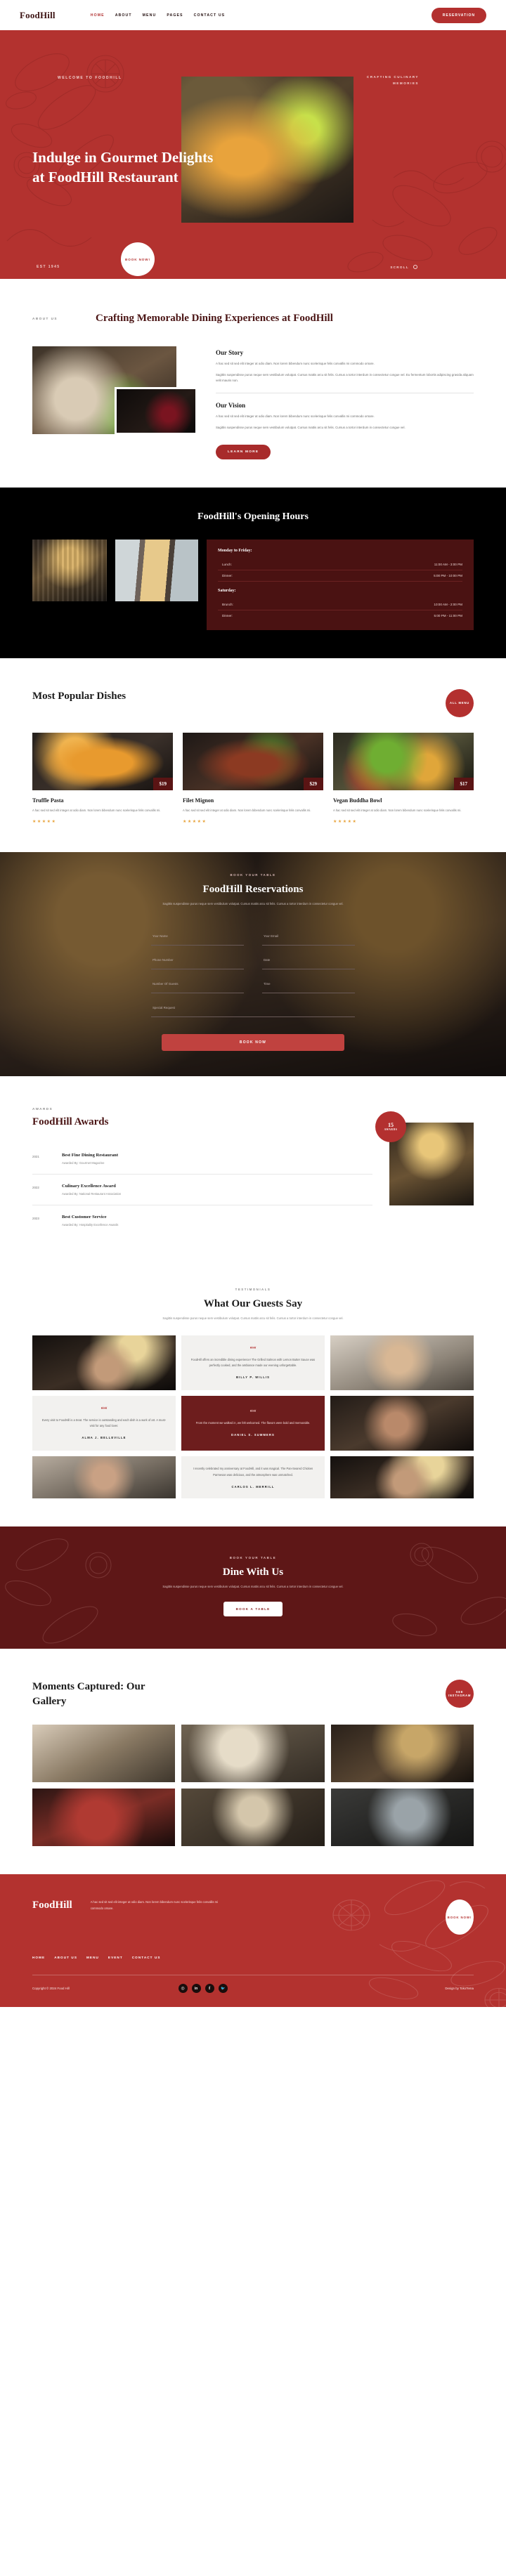 This screenshot has width=506, height=2576. What do you see at coordinates (115, 1958) in the screenshot?
I see `footer-link-event: EVENT` at bounding box center [115, 1958].